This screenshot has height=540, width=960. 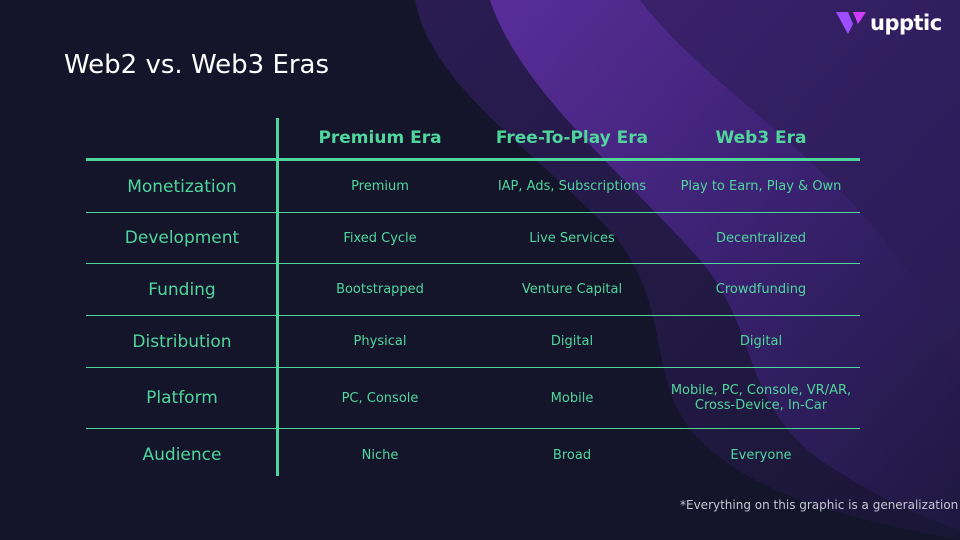 What do you see at coordinates (197, 65) in the screenshot?
I see `page-title: Web2 vs. Web3 Eras` at bounding box center [197, 65].